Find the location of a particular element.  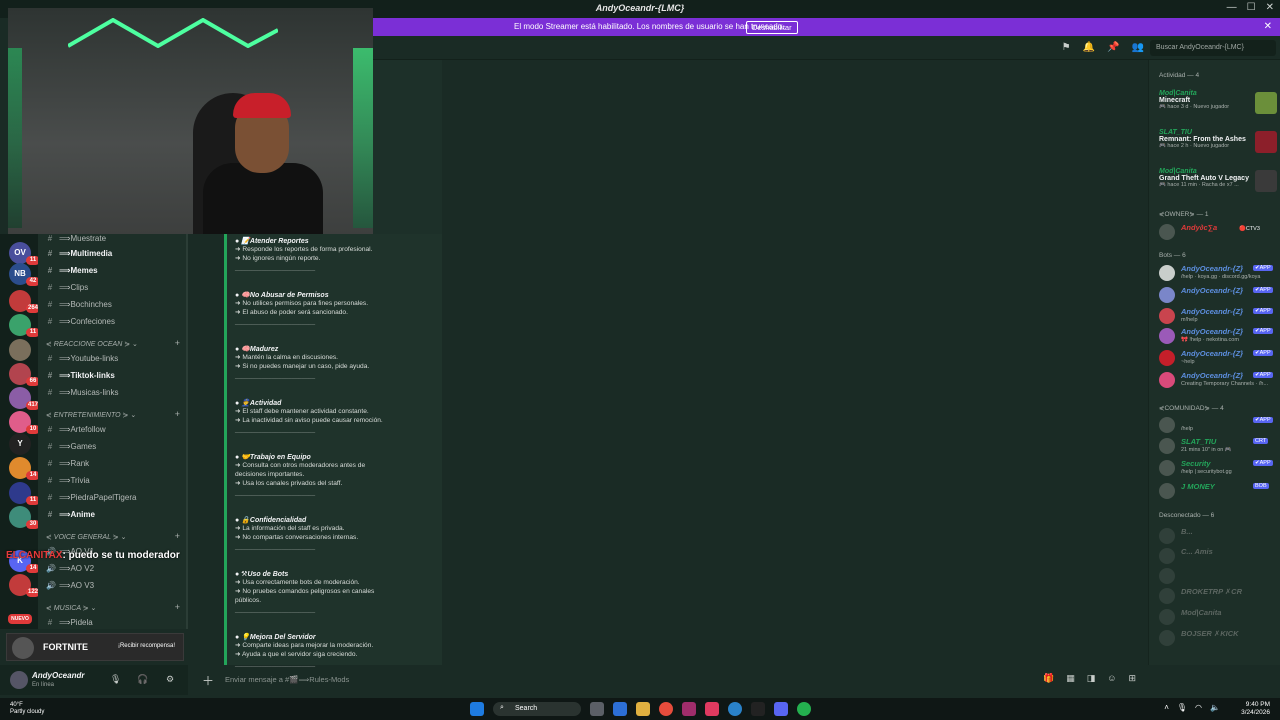

server-icon: 264 is located at coordinates (25, 301).